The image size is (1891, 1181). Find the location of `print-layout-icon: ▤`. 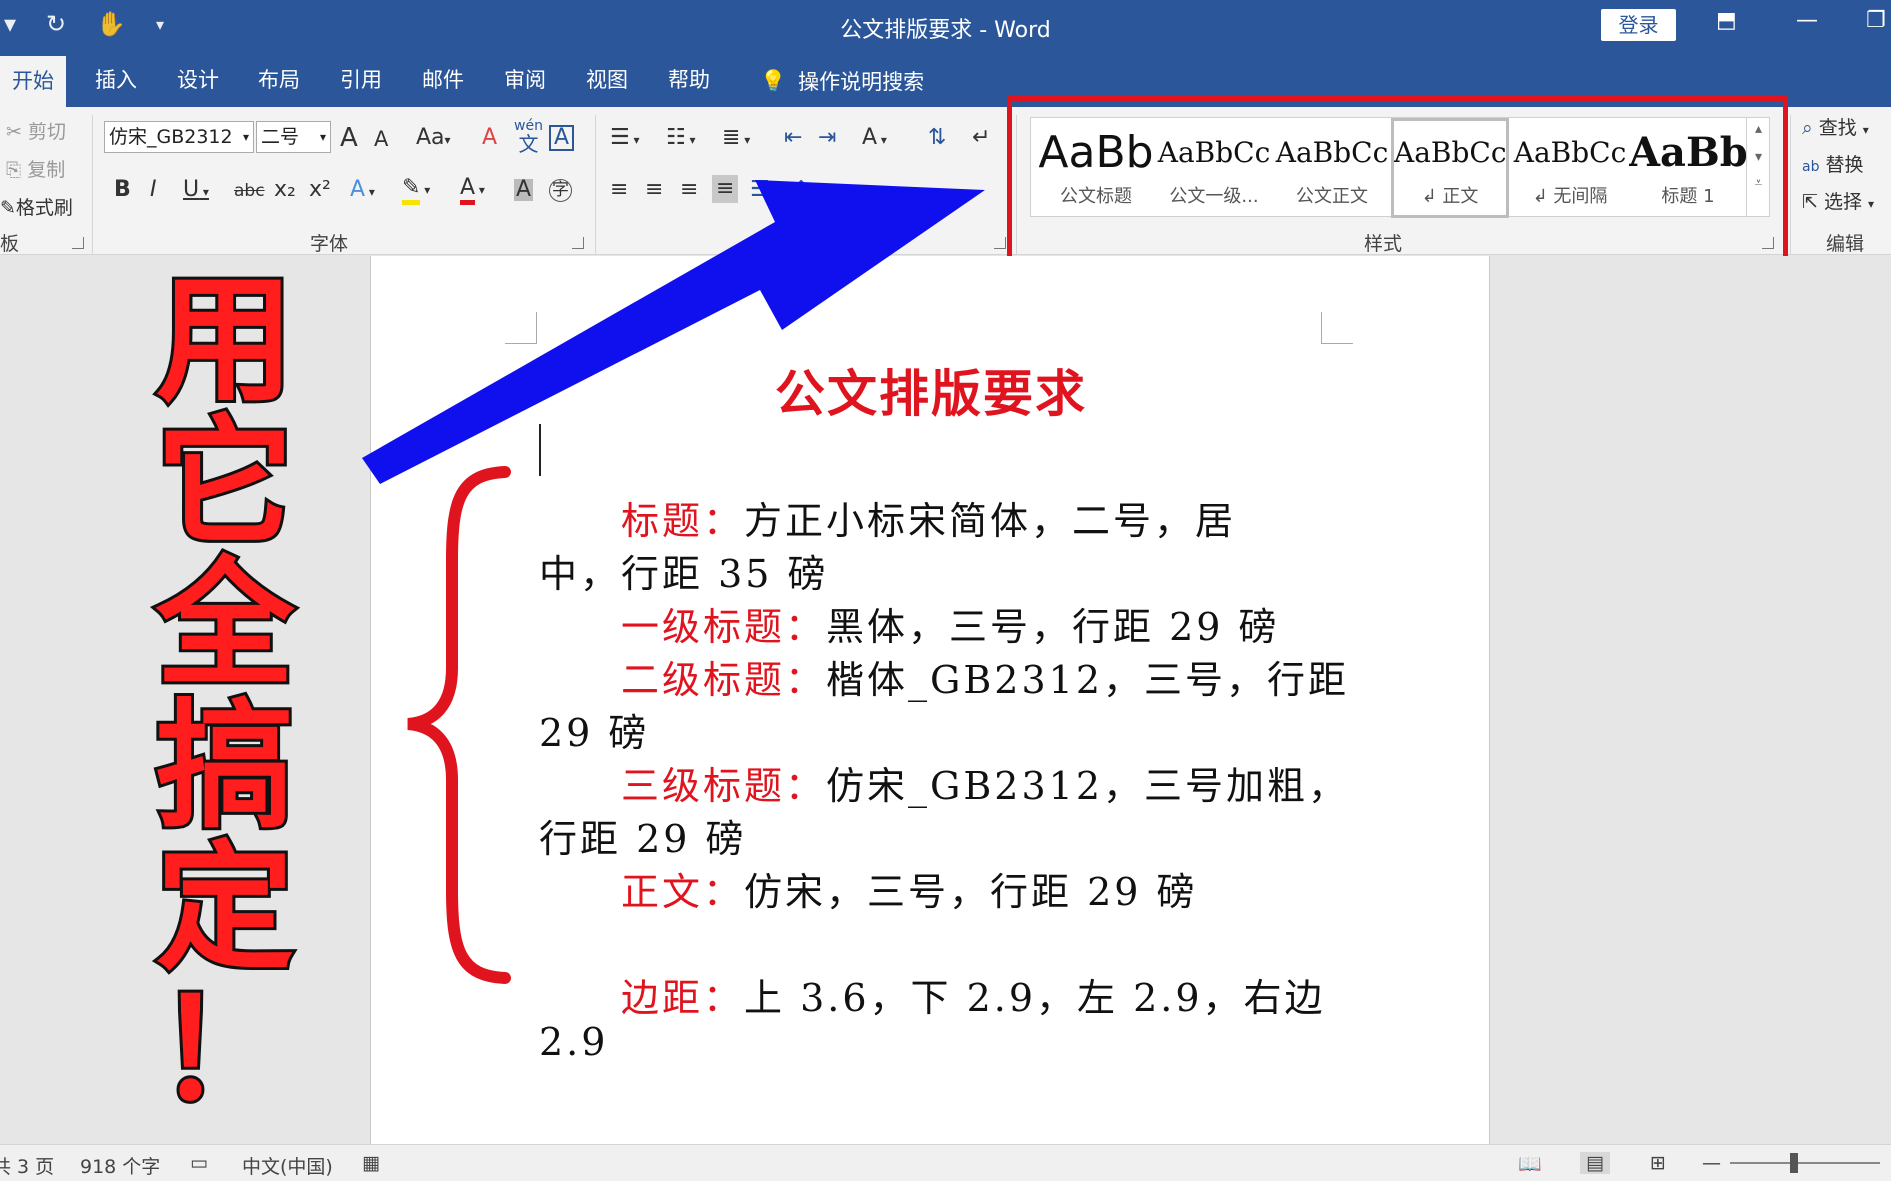

print-layout-icon: ▤ is located at coordinates (1595, 1163).